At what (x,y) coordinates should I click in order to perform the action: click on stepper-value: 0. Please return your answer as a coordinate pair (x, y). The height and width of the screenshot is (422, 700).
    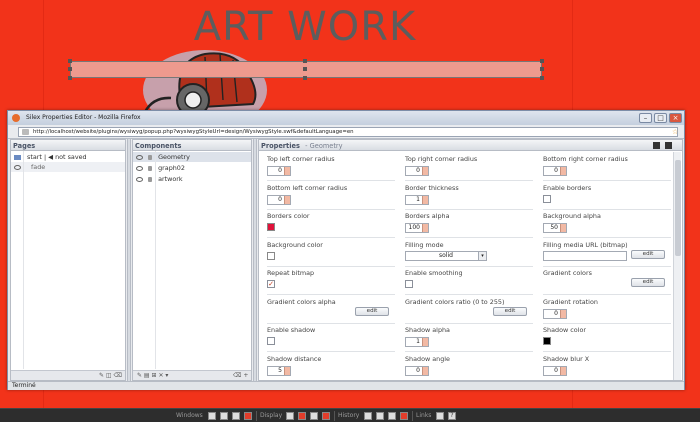
    Looking at the image, I should click on (556, 313).